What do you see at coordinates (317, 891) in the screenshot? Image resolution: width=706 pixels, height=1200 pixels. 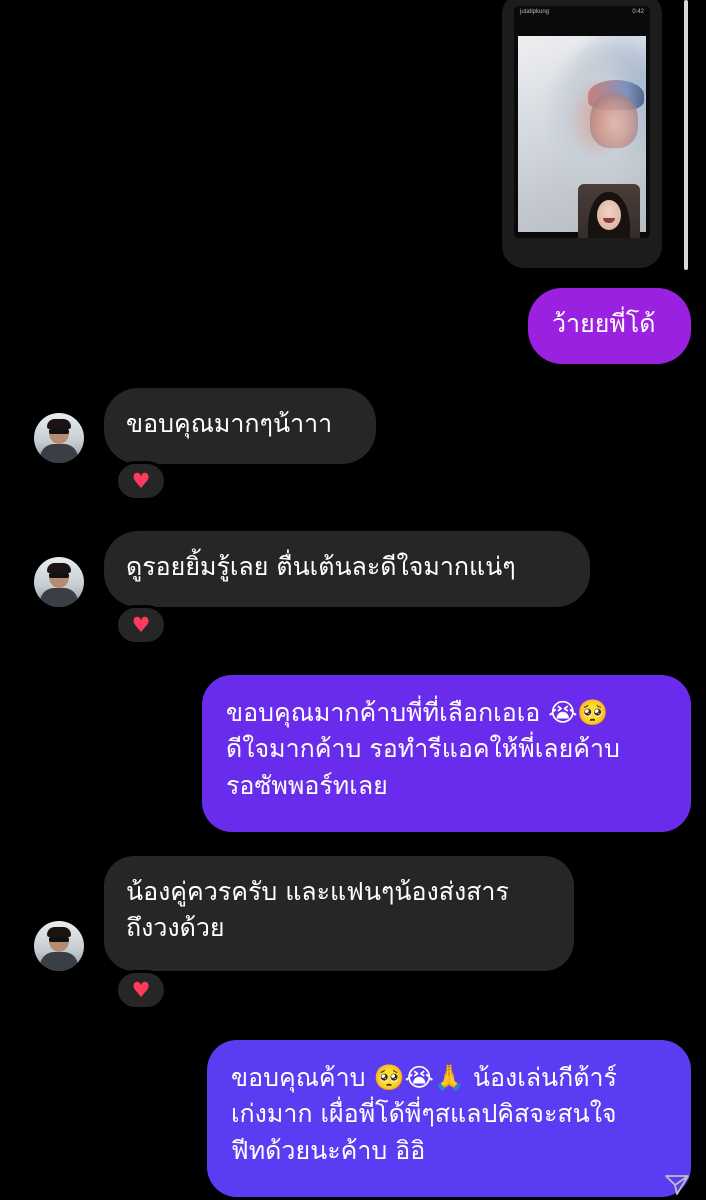 I see `message-text-line: น้องคู่ควรครับ และแฟนๆน้องส่งสาร` at bounding box center [317, 891].